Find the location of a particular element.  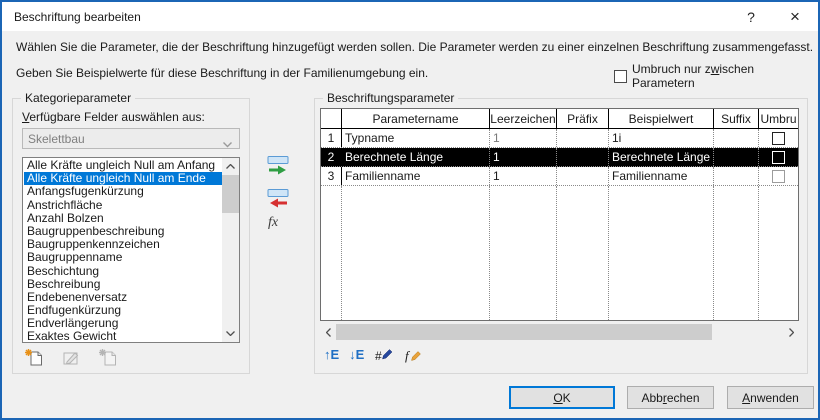

category-parameter-tools is located at coordinates (71, 357).